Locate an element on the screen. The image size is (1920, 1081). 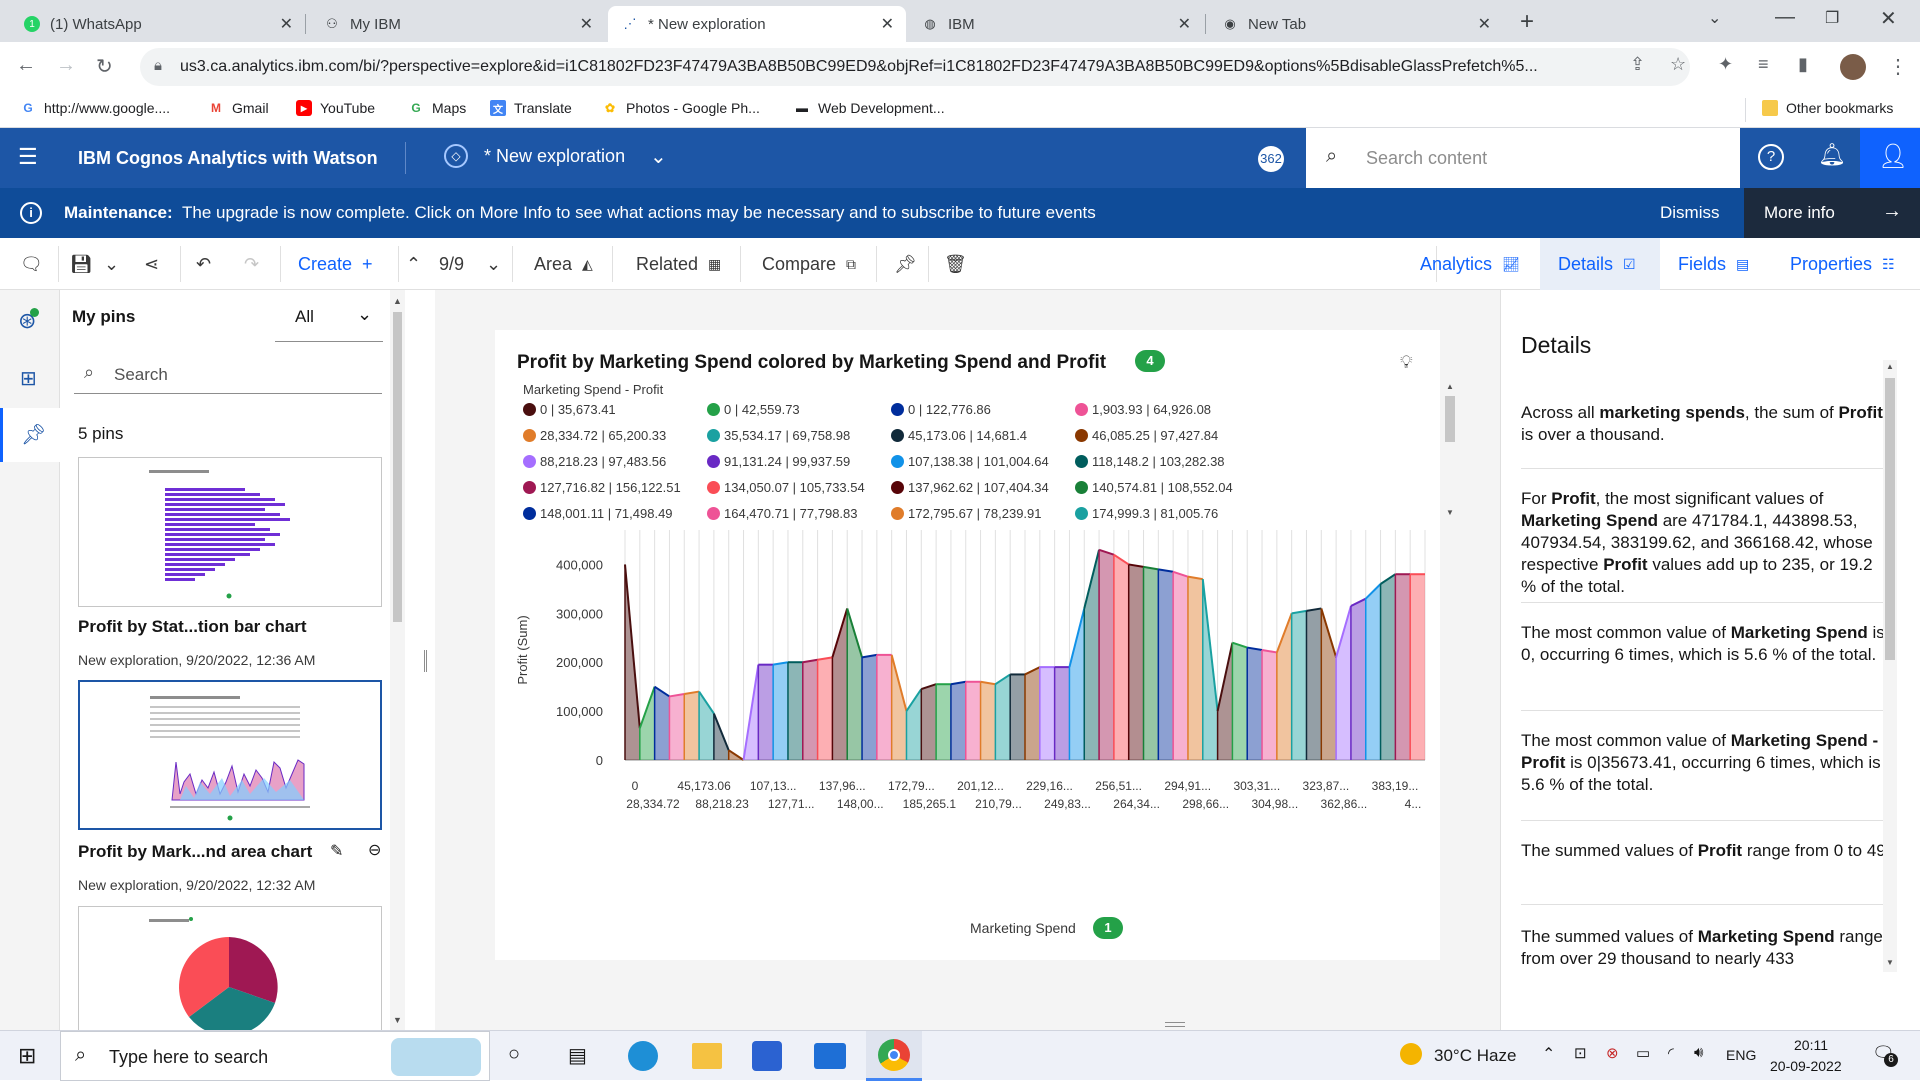
legend-item: 45,173.06 | 14,681.4 is located at coordinates (959, 435).